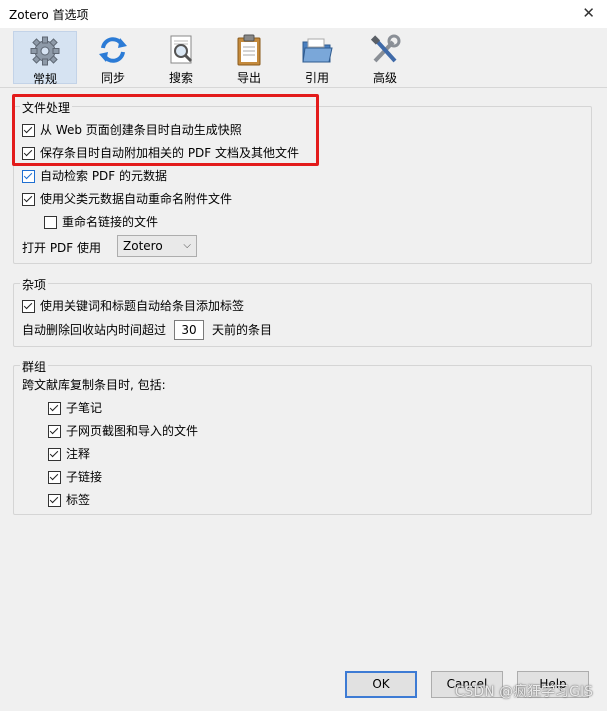  I want to click on auto-attach-pdf-option: 保存条目时自动附加相关的 PDF 文档及其他文件, so click(160, 153).